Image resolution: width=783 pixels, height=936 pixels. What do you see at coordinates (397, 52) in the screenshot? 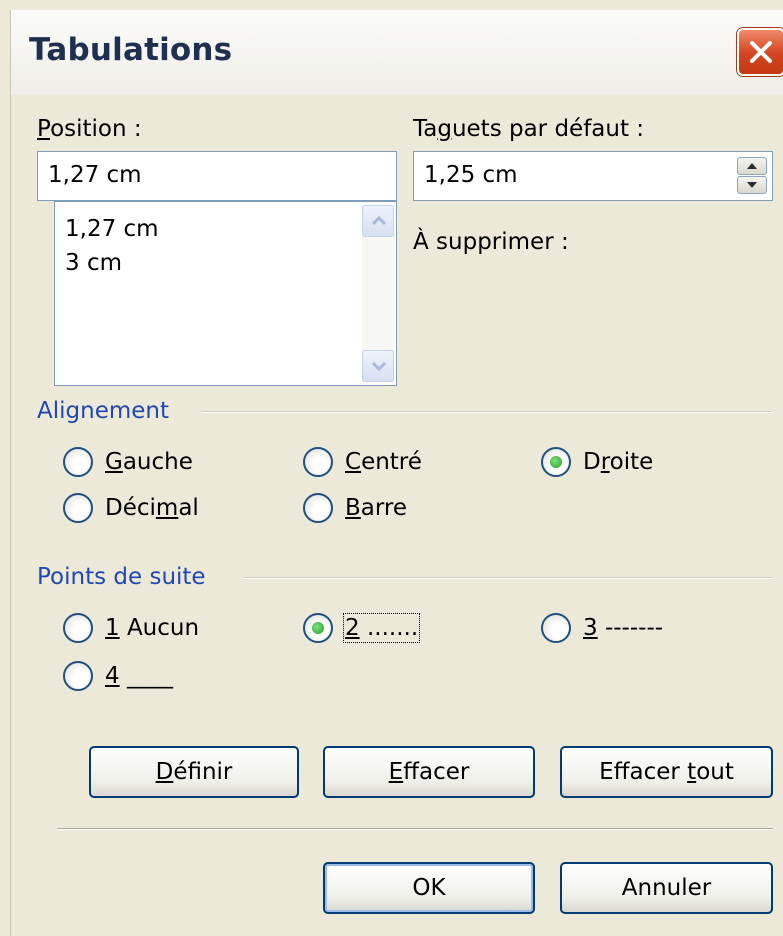
I see `title-bar: Tabulations` at bounding box center [397, 52].